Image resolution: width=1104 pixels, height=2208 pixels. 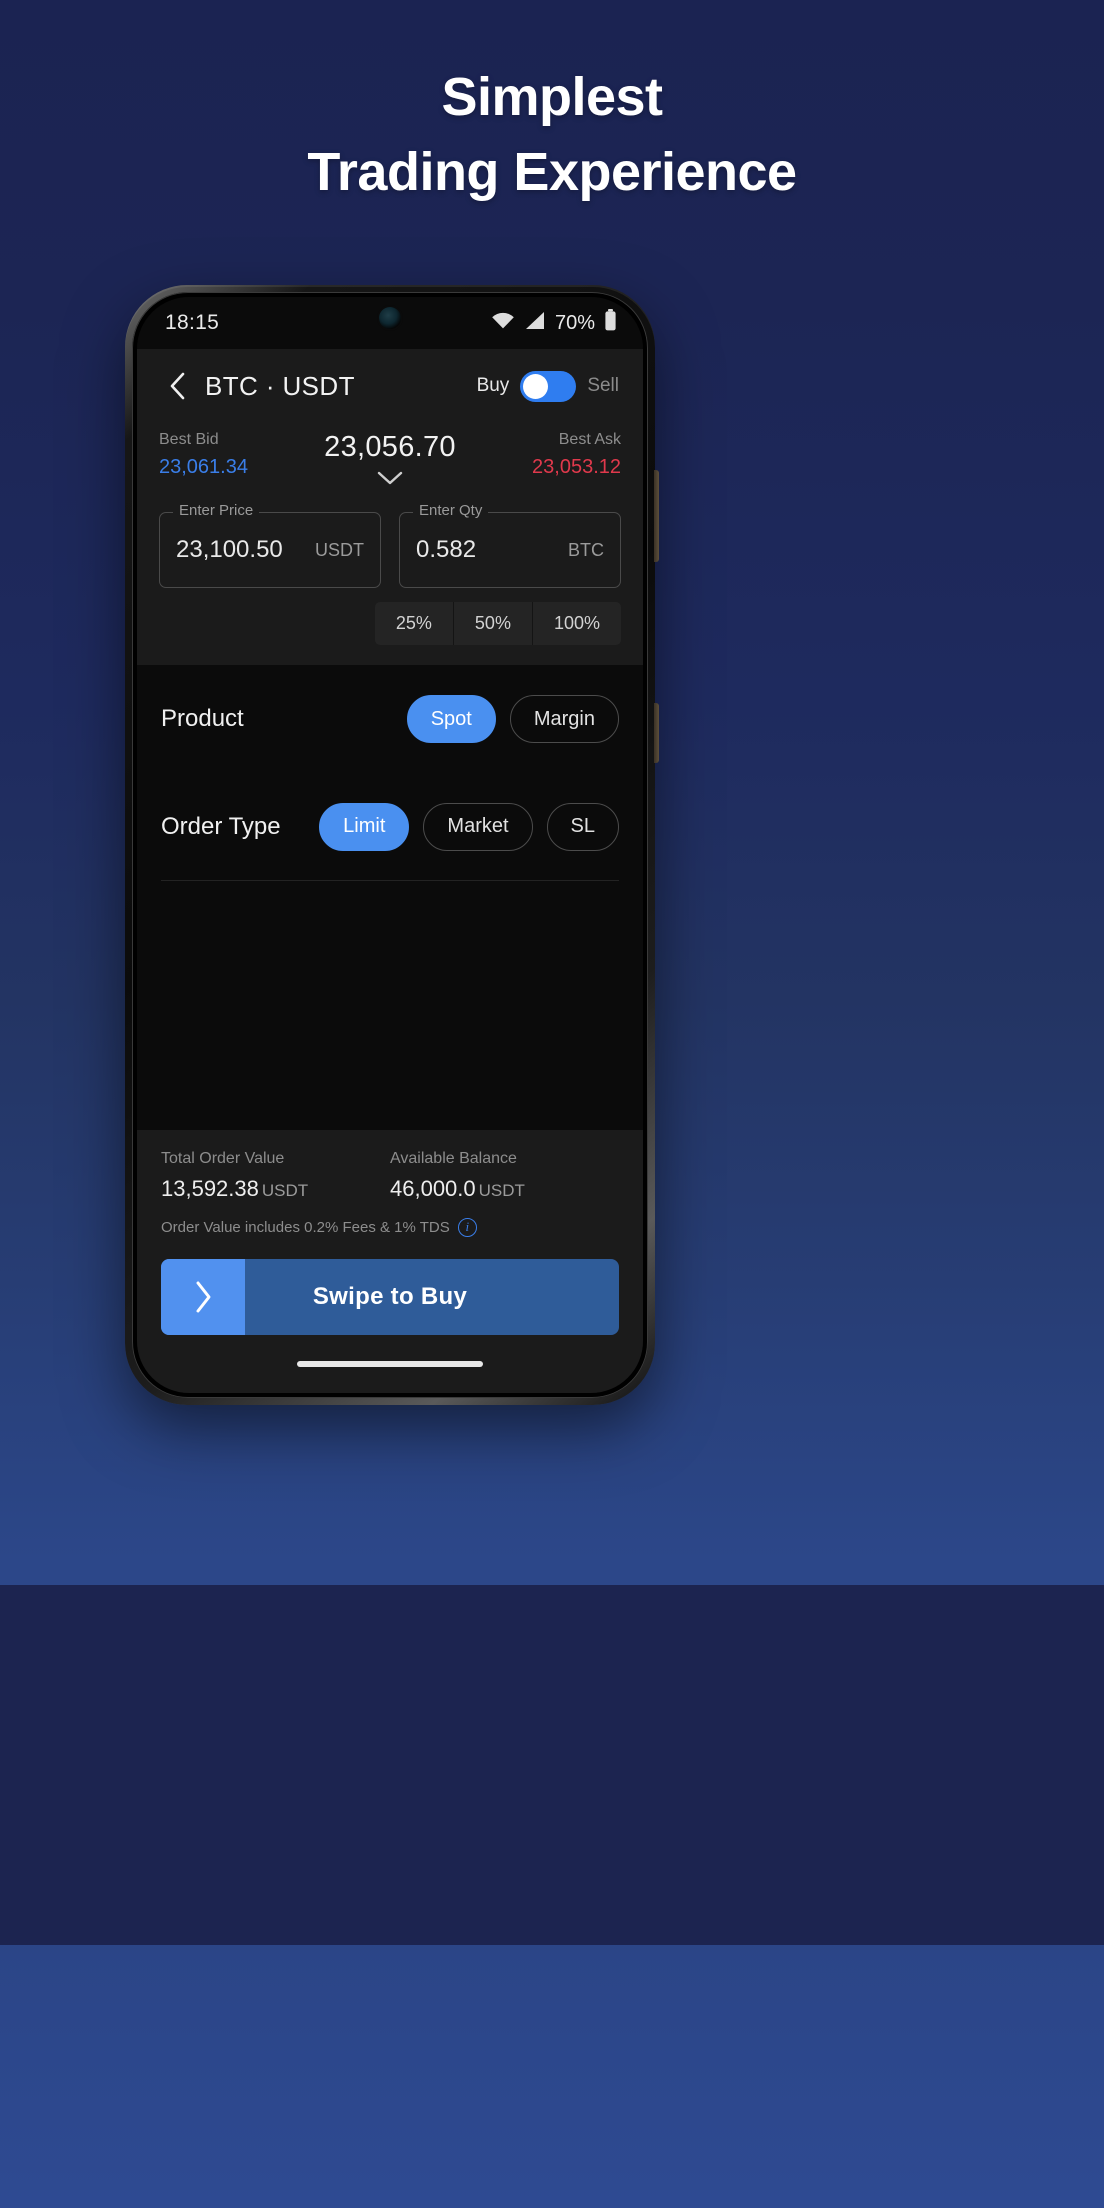 I want to click on price-input-legend: Enter Price, so click(x=216, y=510).